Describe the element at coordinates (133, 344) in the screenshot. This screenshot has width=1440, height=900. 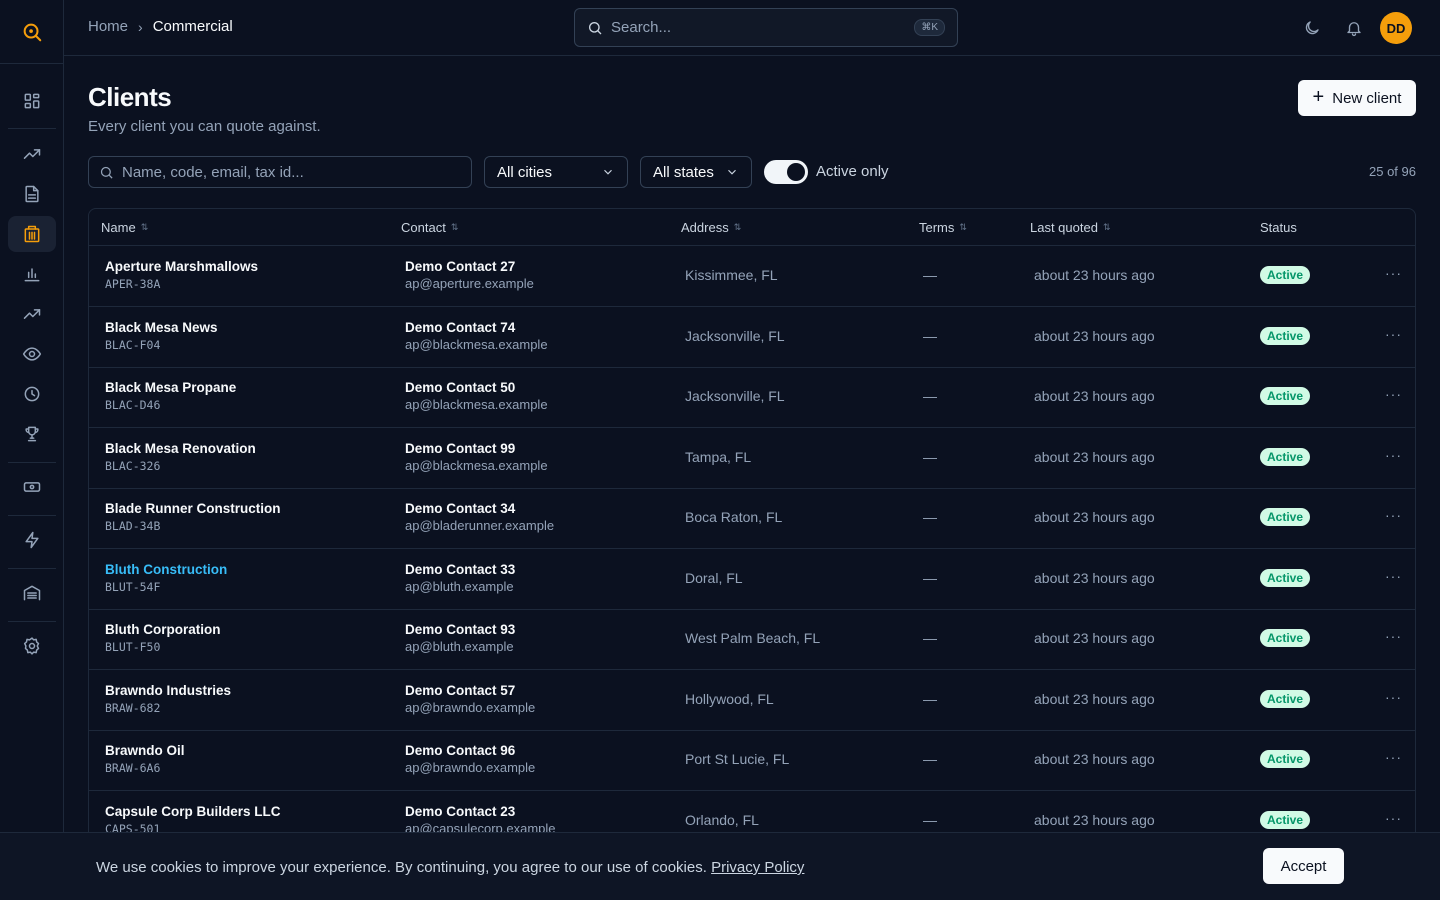
I see `client-code: BLAC-F04` at that location.